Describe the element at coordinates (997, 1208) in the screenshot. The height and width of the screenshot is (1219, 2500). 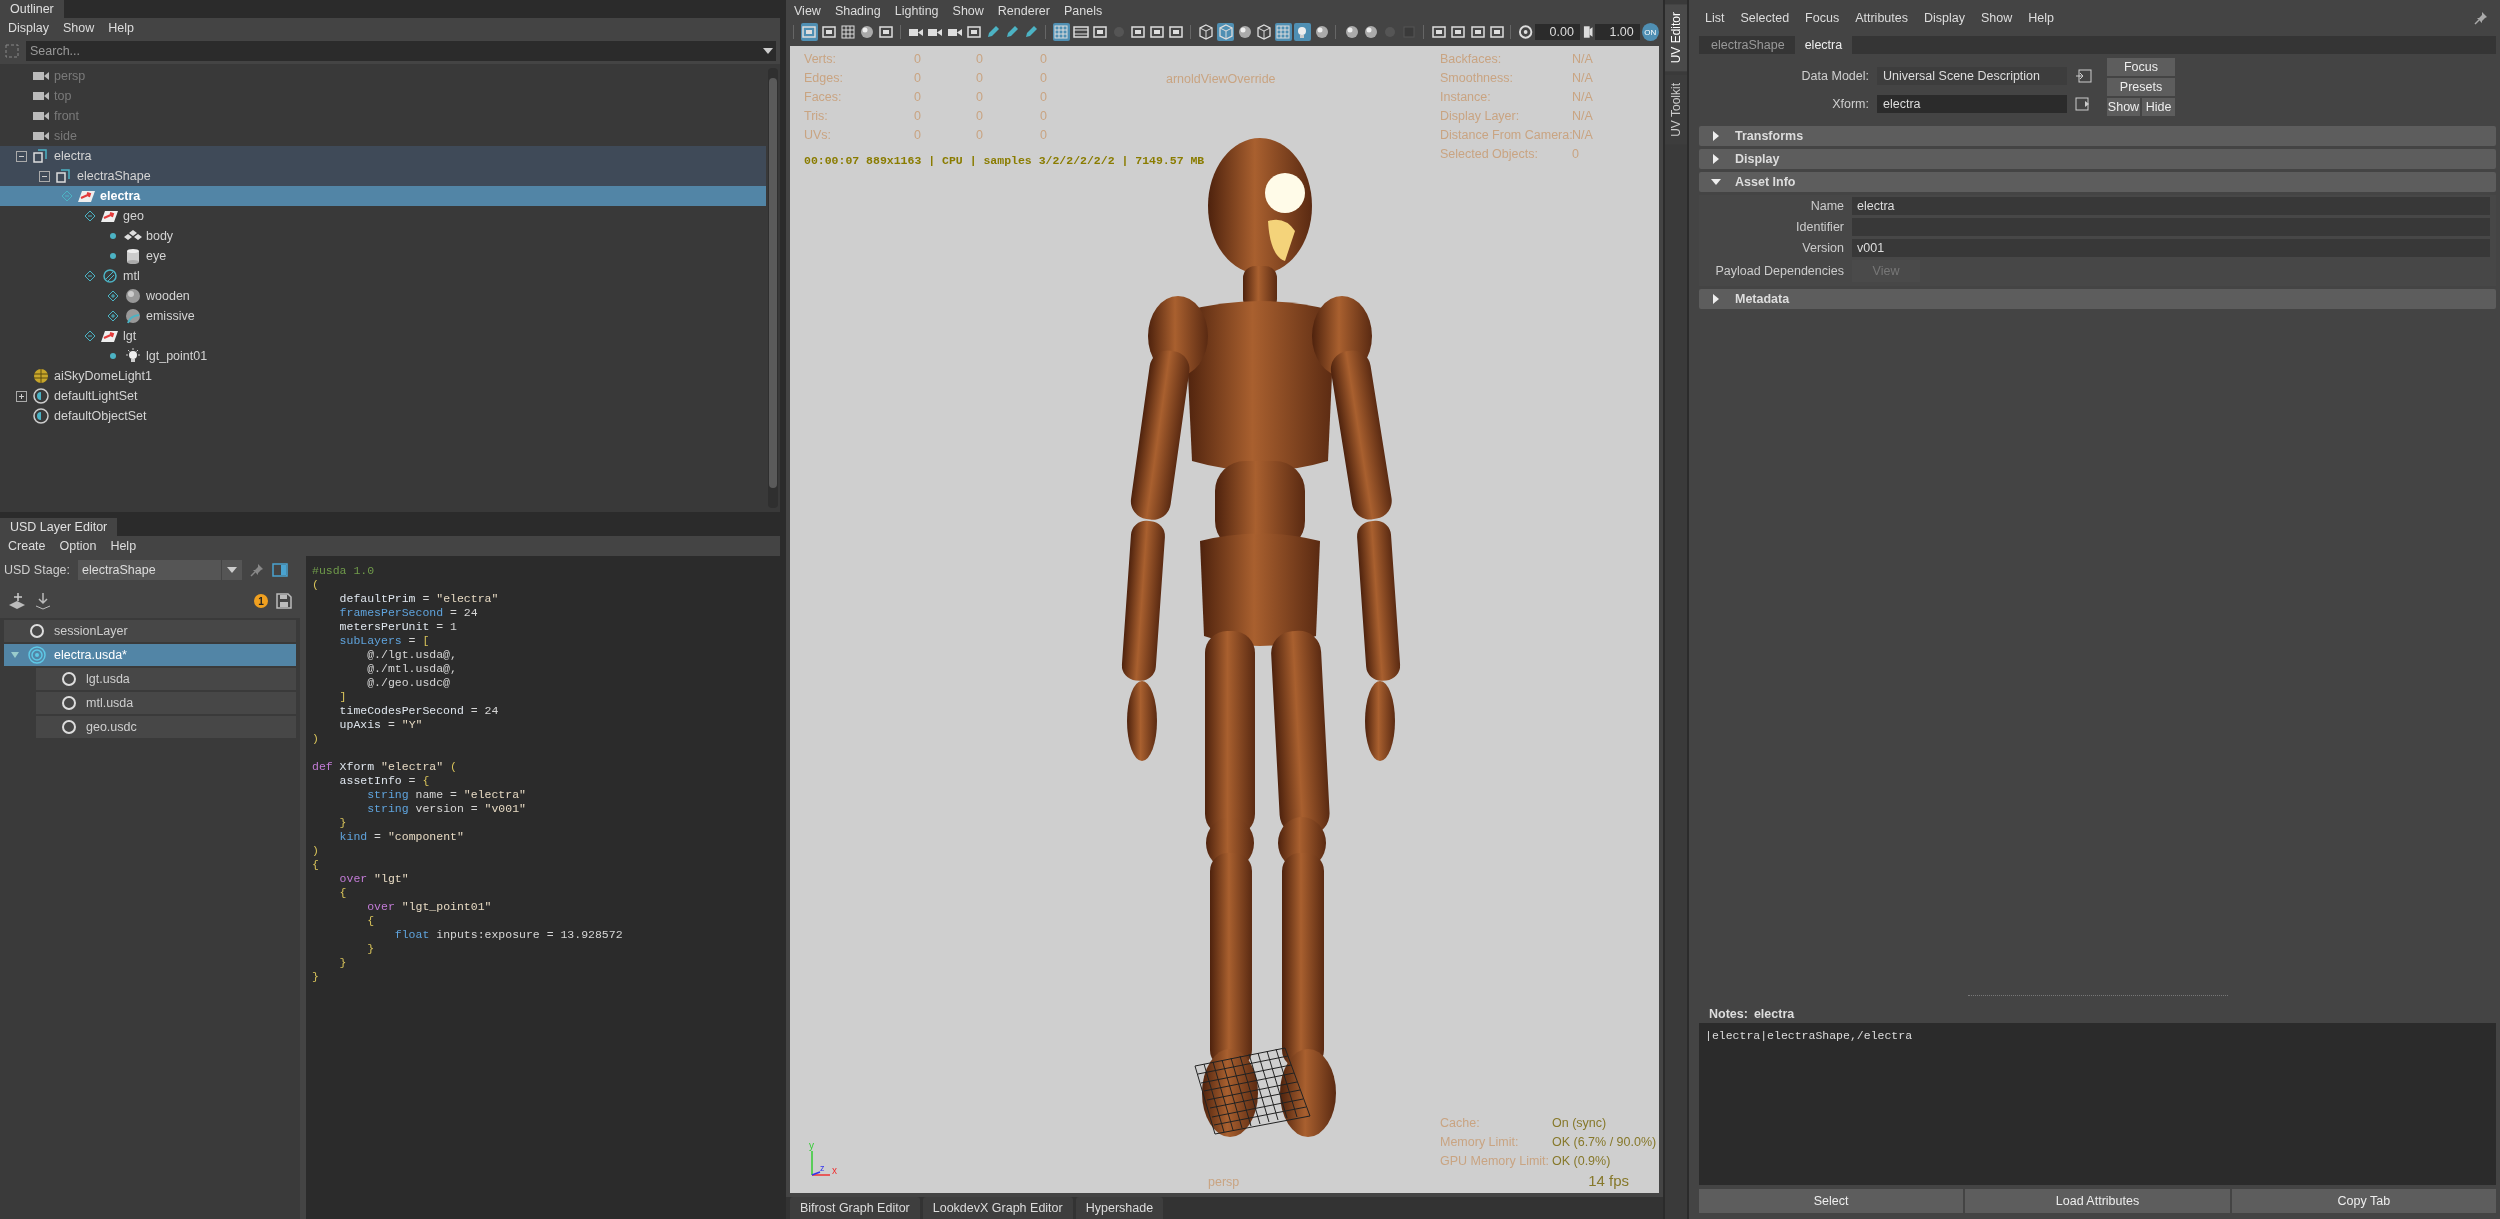
I see `editor-tab: LookdevX Graph Editor` at that location.